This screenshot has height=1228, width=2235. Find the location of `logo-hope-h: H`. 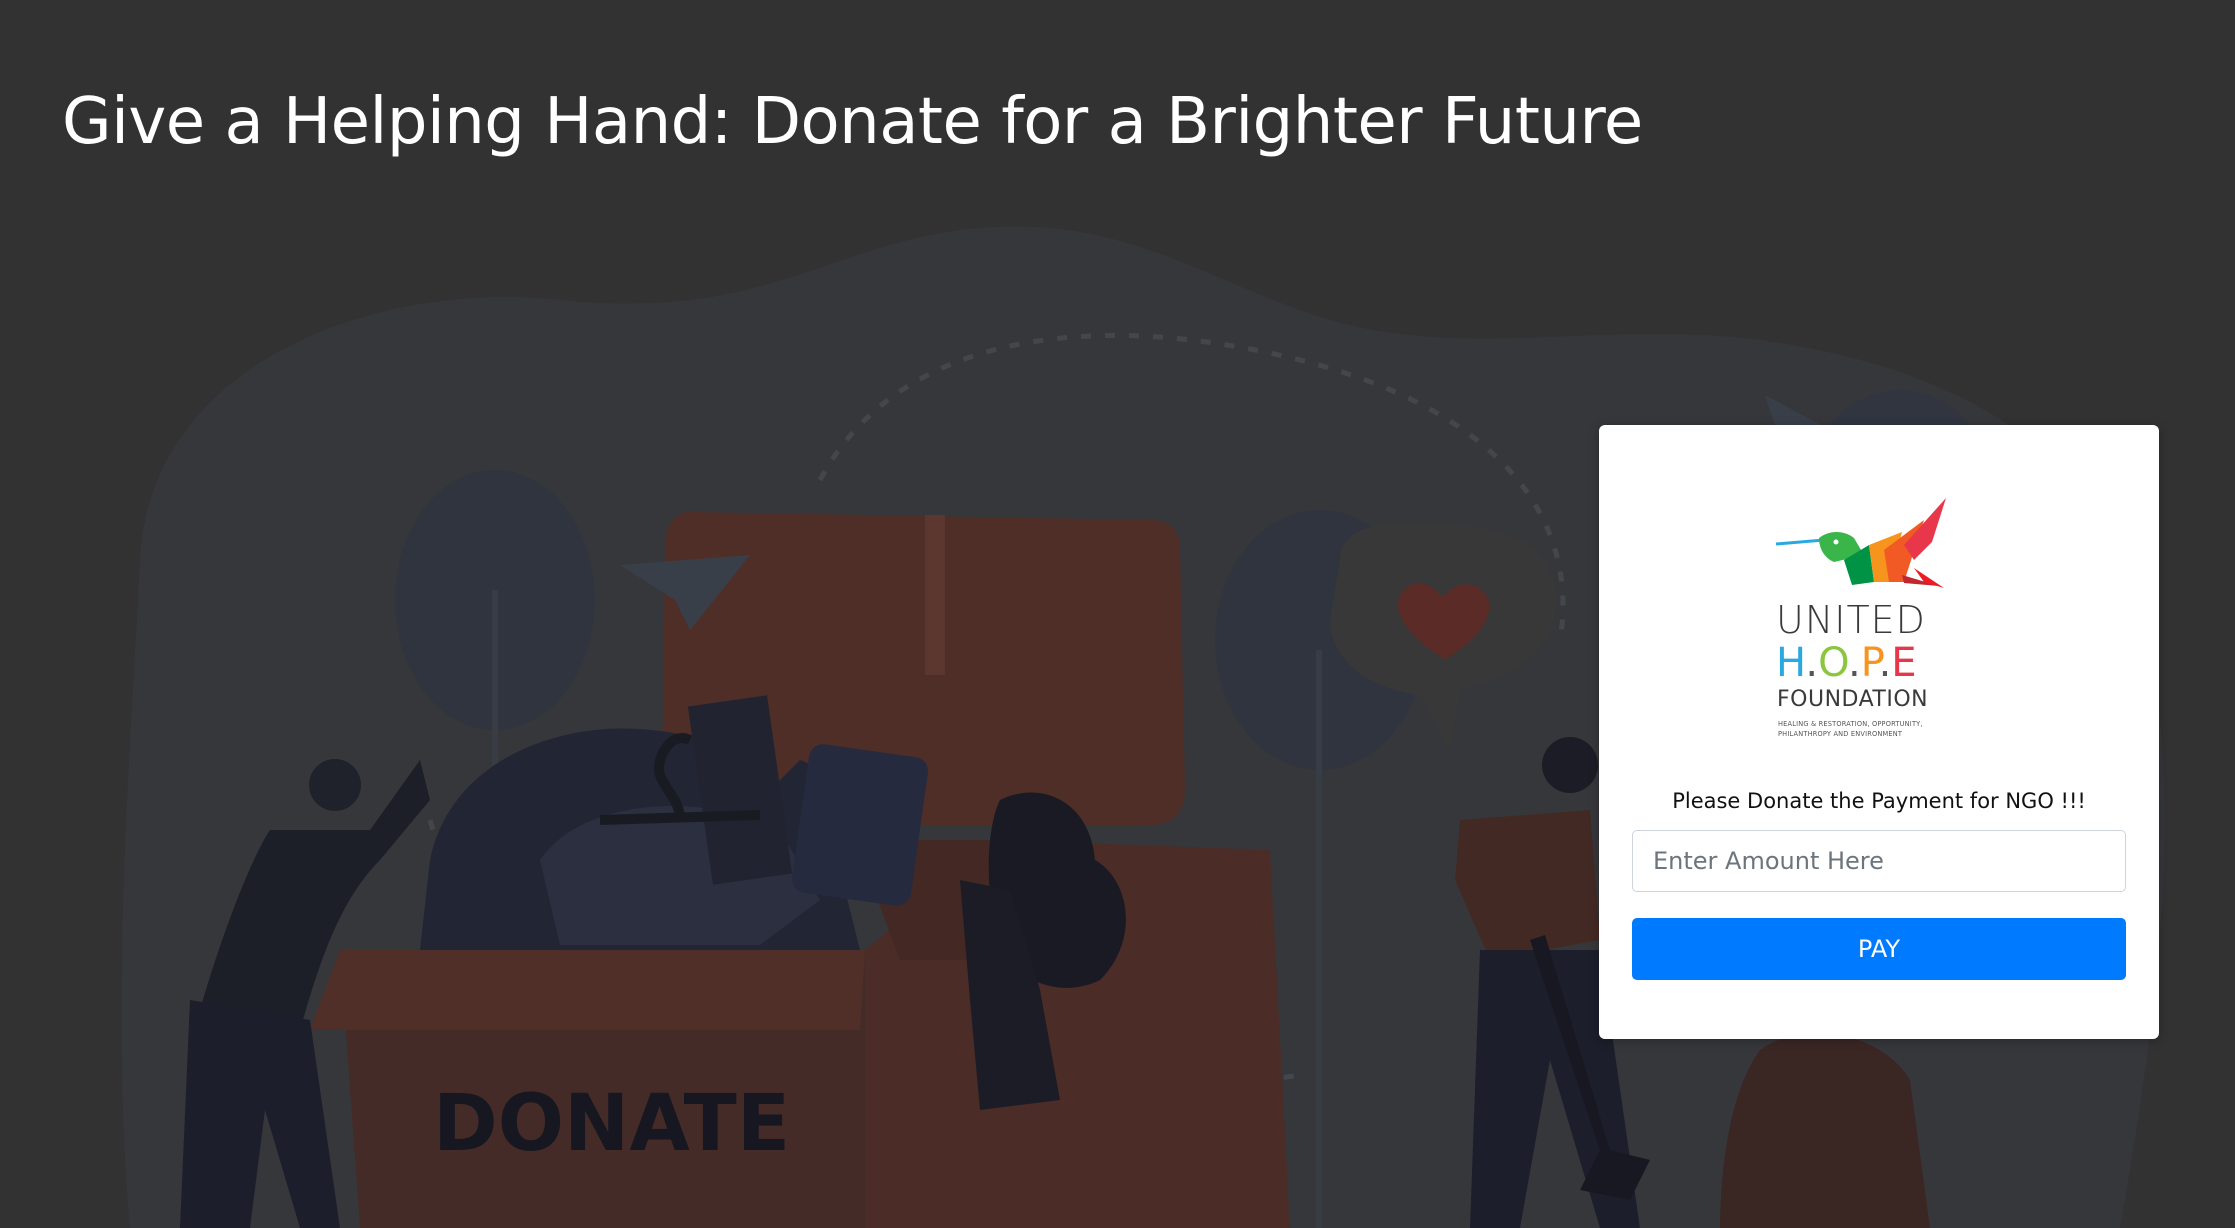

logo-hope-h: H is located at coordinates (1791, 663).